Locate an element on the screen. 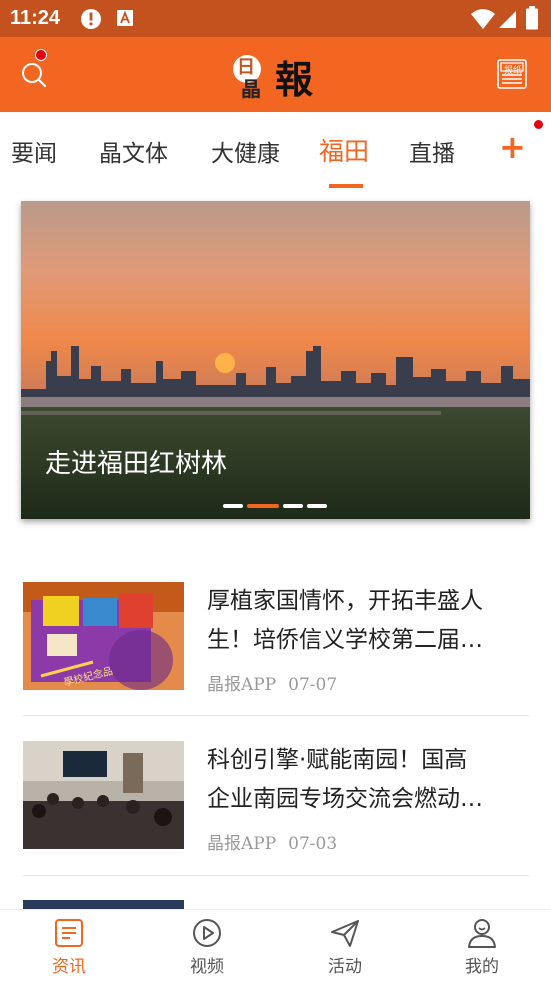 The image size is (551, 982). app-logo: 日 晶 報 is located at coordinates (278, 75).